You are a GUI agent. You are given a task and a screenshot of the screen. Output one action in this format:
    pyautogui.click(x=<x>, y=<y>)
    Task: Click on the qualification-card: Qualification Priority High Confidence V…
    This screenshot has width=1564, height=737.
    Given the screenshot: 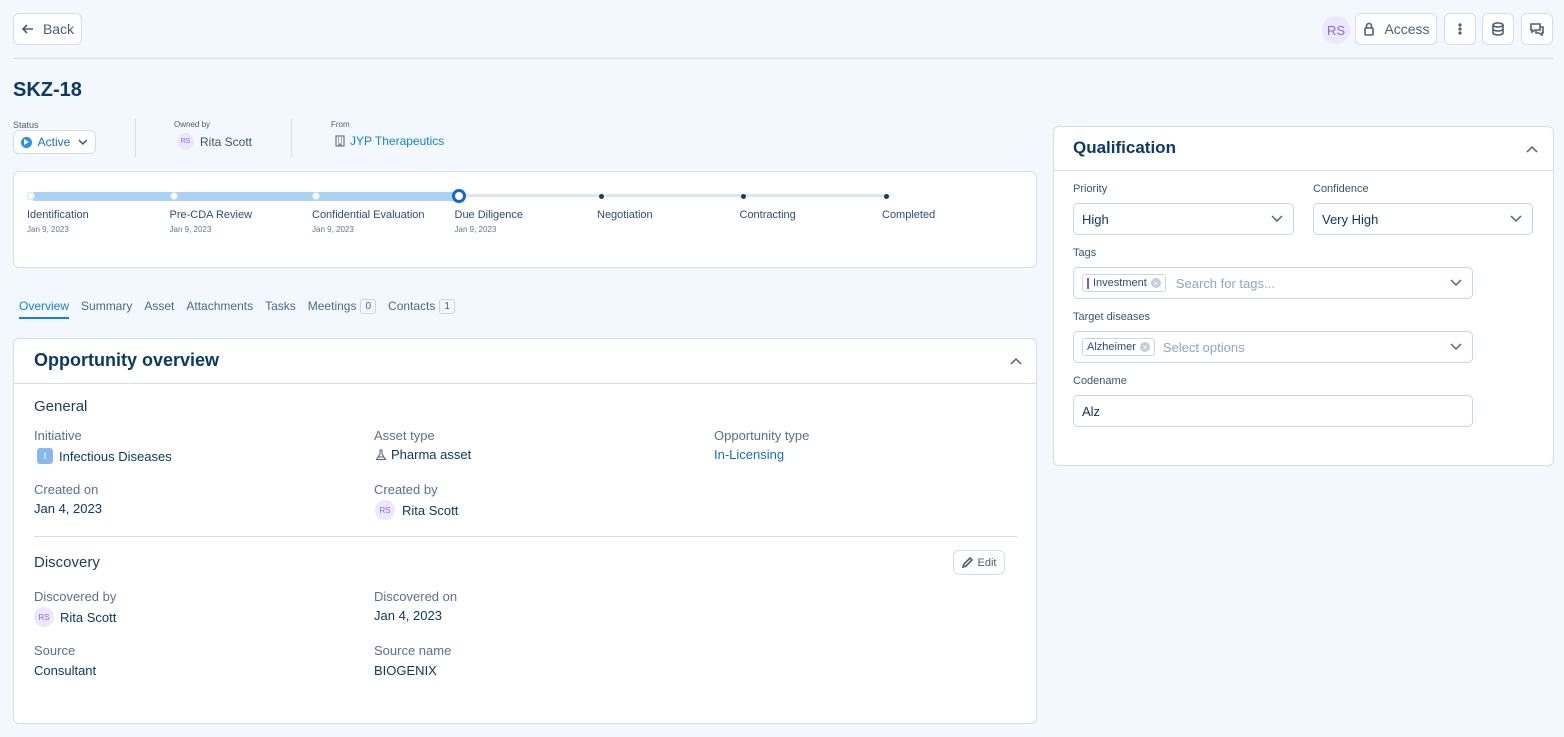 What is the action you would take?
    pyautogui.click(x=1303, y=296)
    